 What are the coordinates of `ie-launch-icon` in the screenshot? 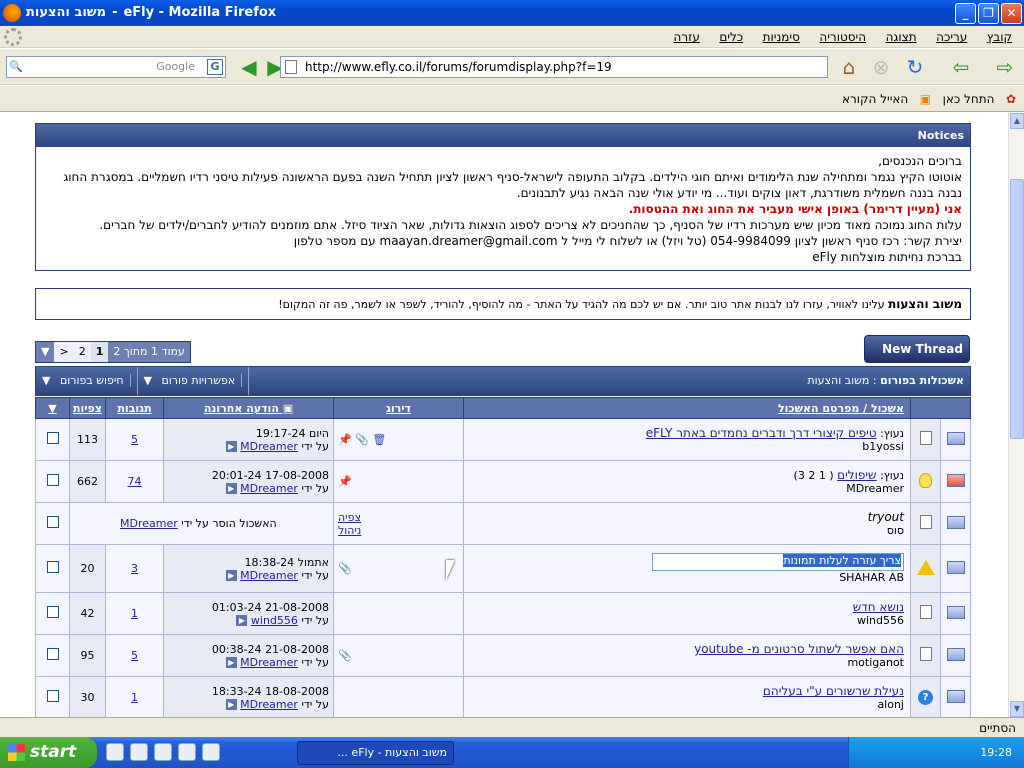 It's located at (139, 752).